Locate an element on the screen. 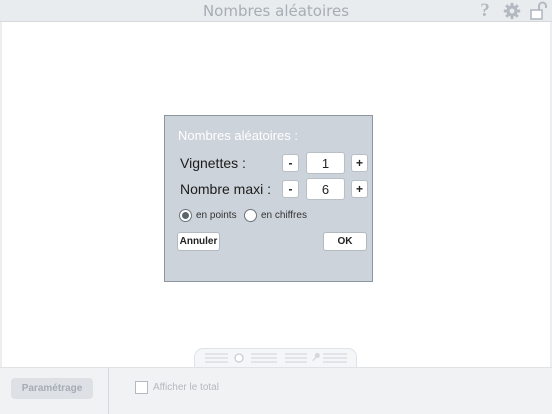 The width and height of the screenshot is (552, 414). nombre-maxi-value: 6 is located at coordinates (325, 189).